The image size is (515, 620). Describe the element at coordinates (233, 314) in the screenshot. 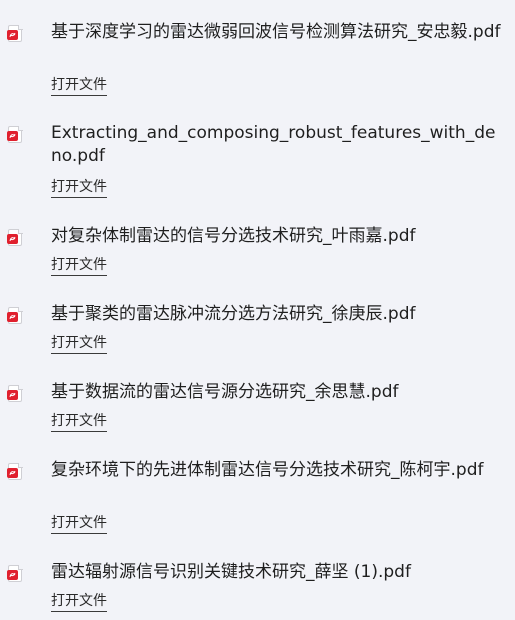

I see `file-name: 基于聚类的雷达脉冲流分选方法研究_徐庚辰.pdf` at that location.